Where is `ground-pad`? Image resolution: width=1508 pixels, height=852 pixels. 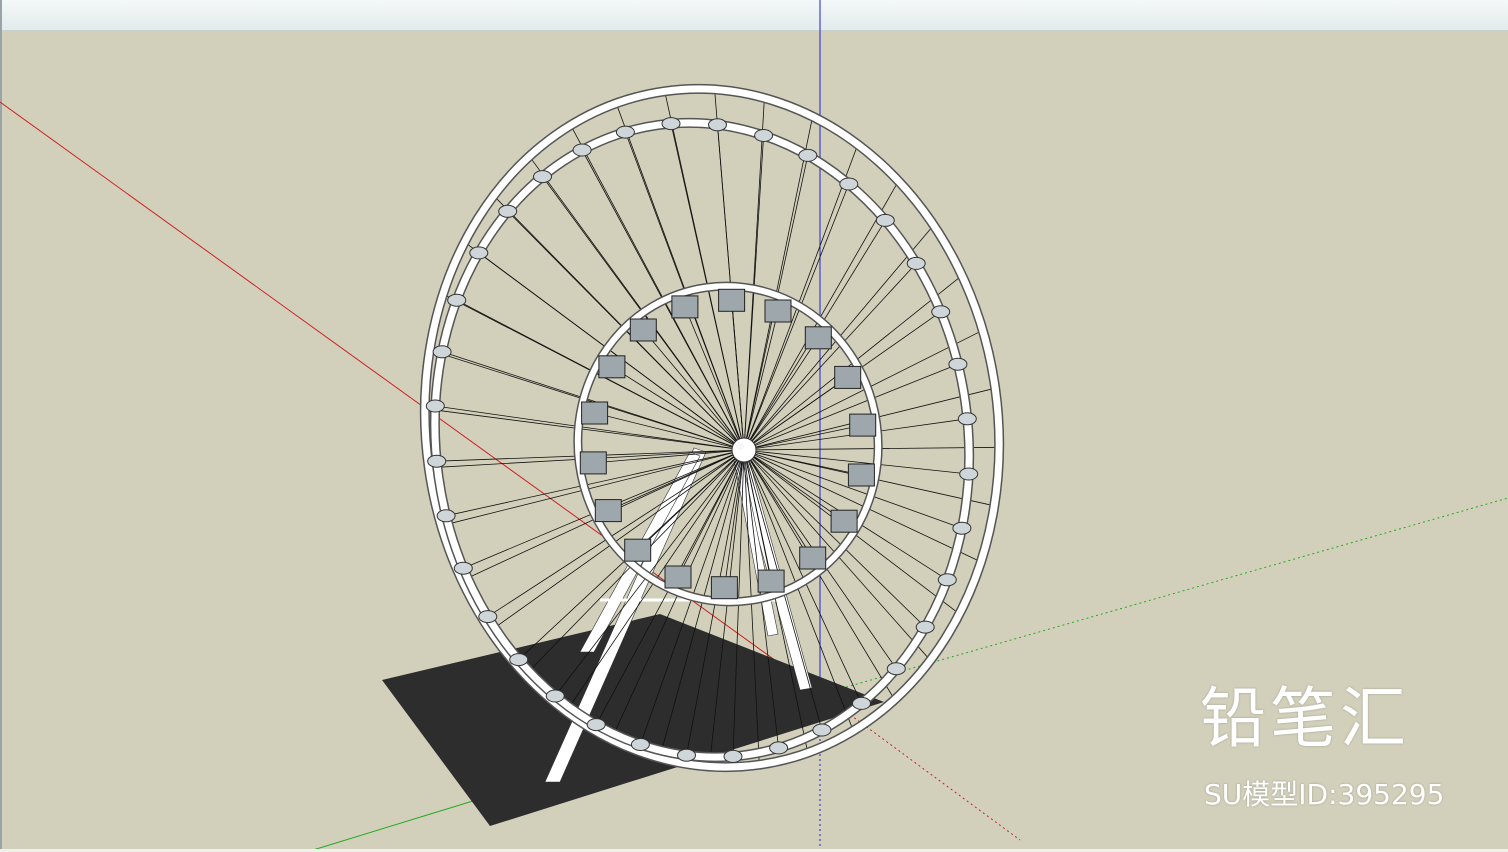 ground-pad is located at coordinates (633, 720).